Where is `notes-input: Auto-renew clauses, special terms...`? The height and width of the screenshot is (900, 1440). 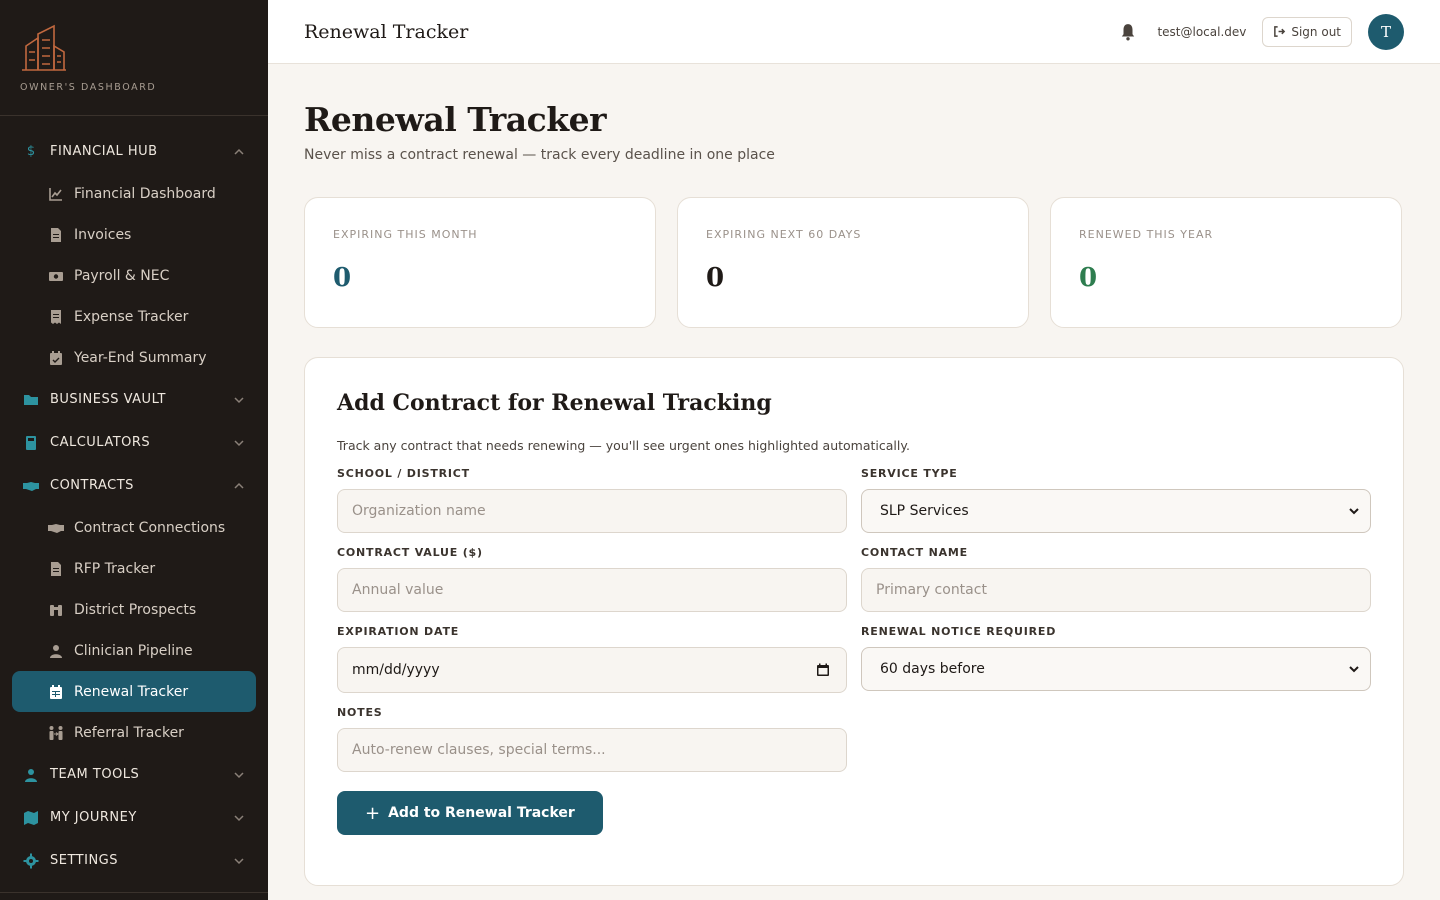
notes-input: Auto-renew clauses, special terms... is located at coordinates (592, 750).